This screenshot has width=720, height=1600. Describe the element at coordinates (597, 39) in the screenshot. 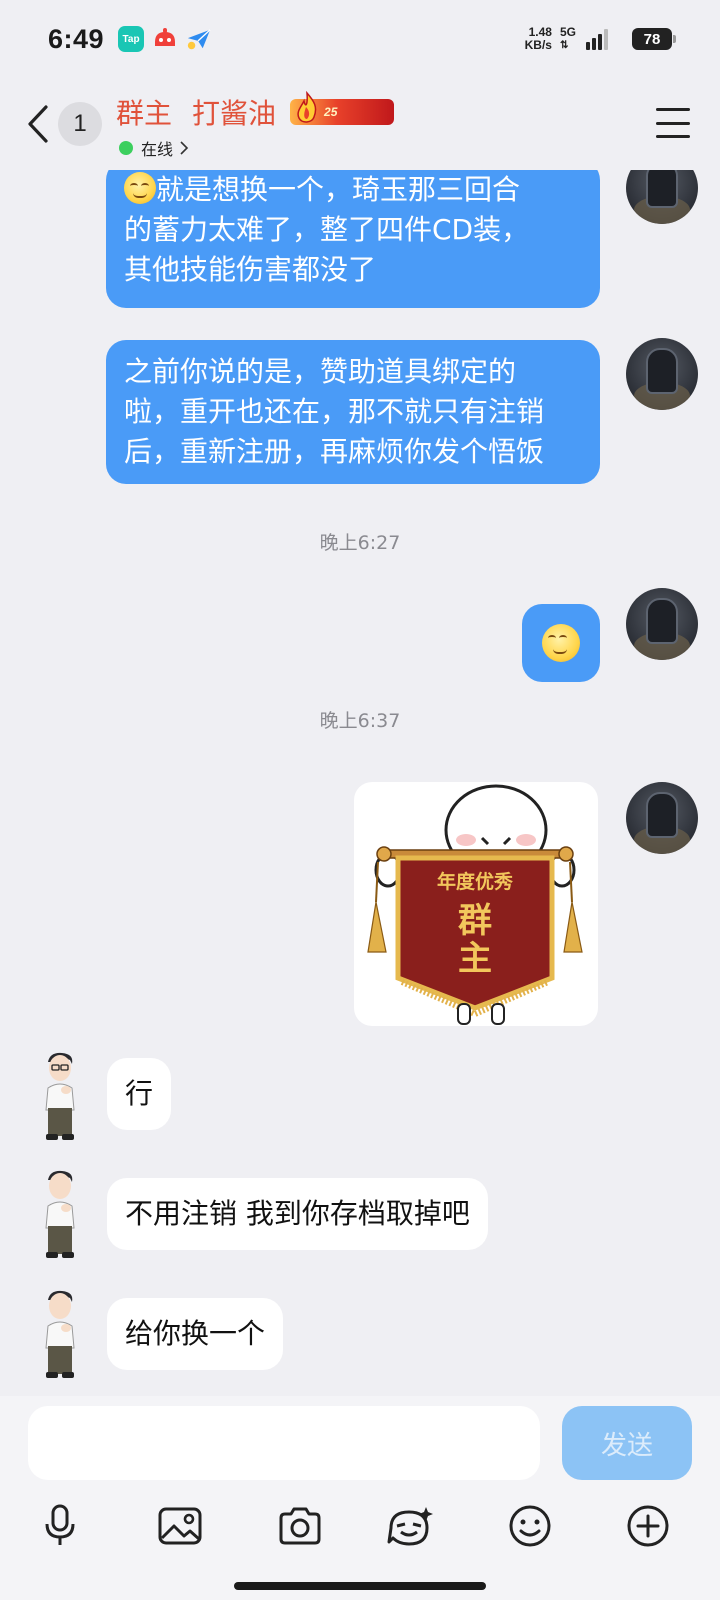

I see `signal-strength-icon` at that location.